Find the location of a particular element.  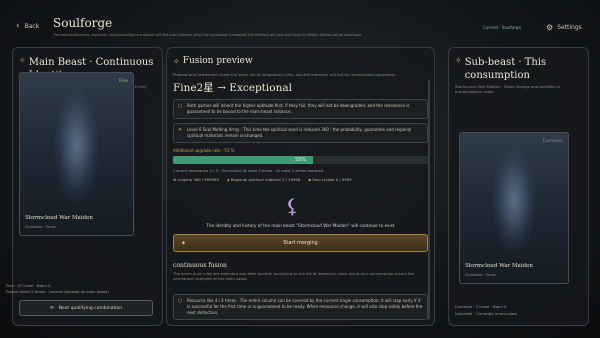

crystal-resource: ◆ Soul crystal 0 / 9999 is located at coordinates (329, 179).